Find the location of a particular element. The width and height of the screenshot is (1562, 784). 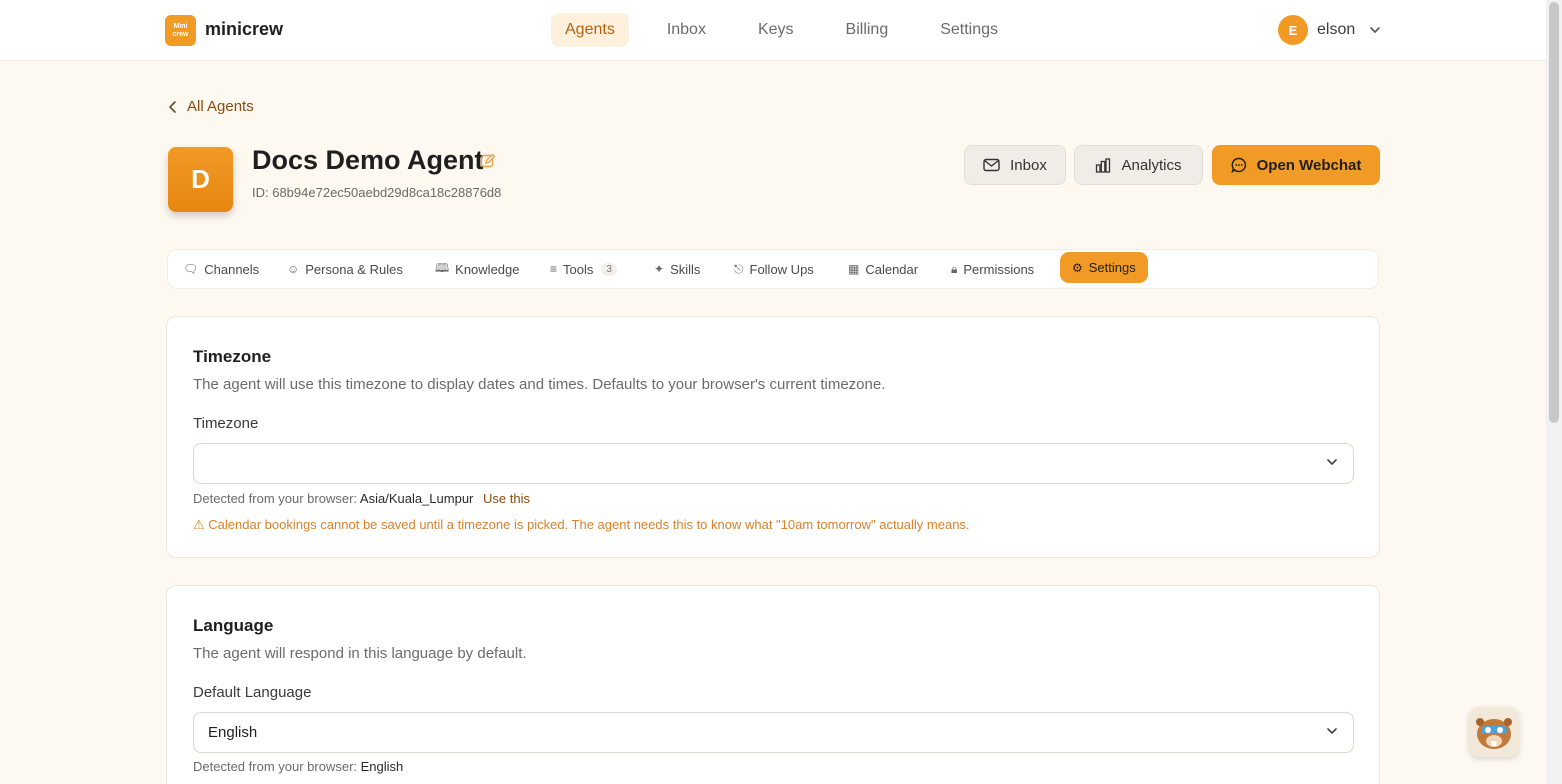

nav-settings: Settings is located at coordinates (969, 30).